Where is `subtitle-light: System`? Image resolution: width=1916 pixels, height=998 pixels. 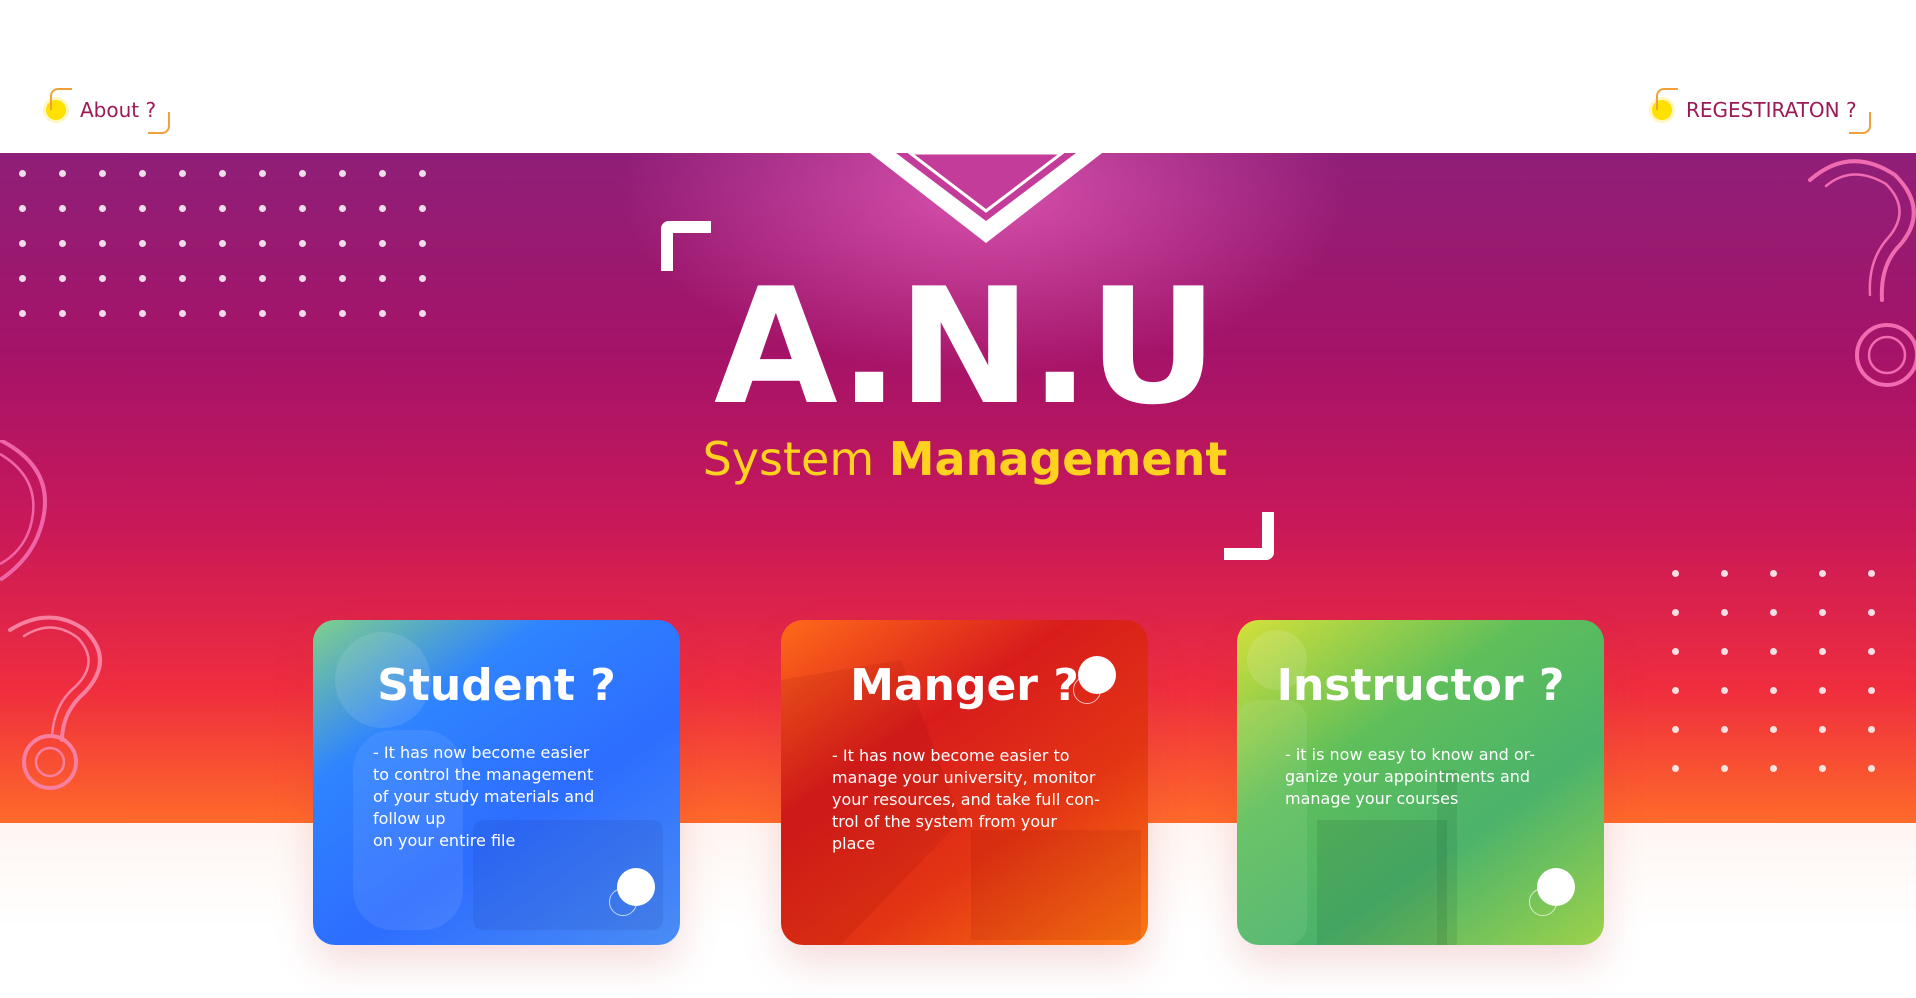
subtitle-light: System is located at coordinates (795, 459).